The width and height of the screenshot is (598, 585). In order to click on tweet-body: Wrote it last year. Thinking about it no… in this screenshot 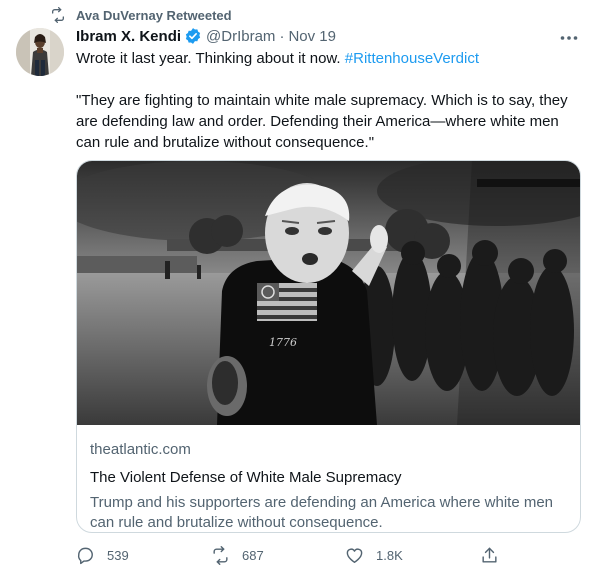, I will do `click(210, 58)`.